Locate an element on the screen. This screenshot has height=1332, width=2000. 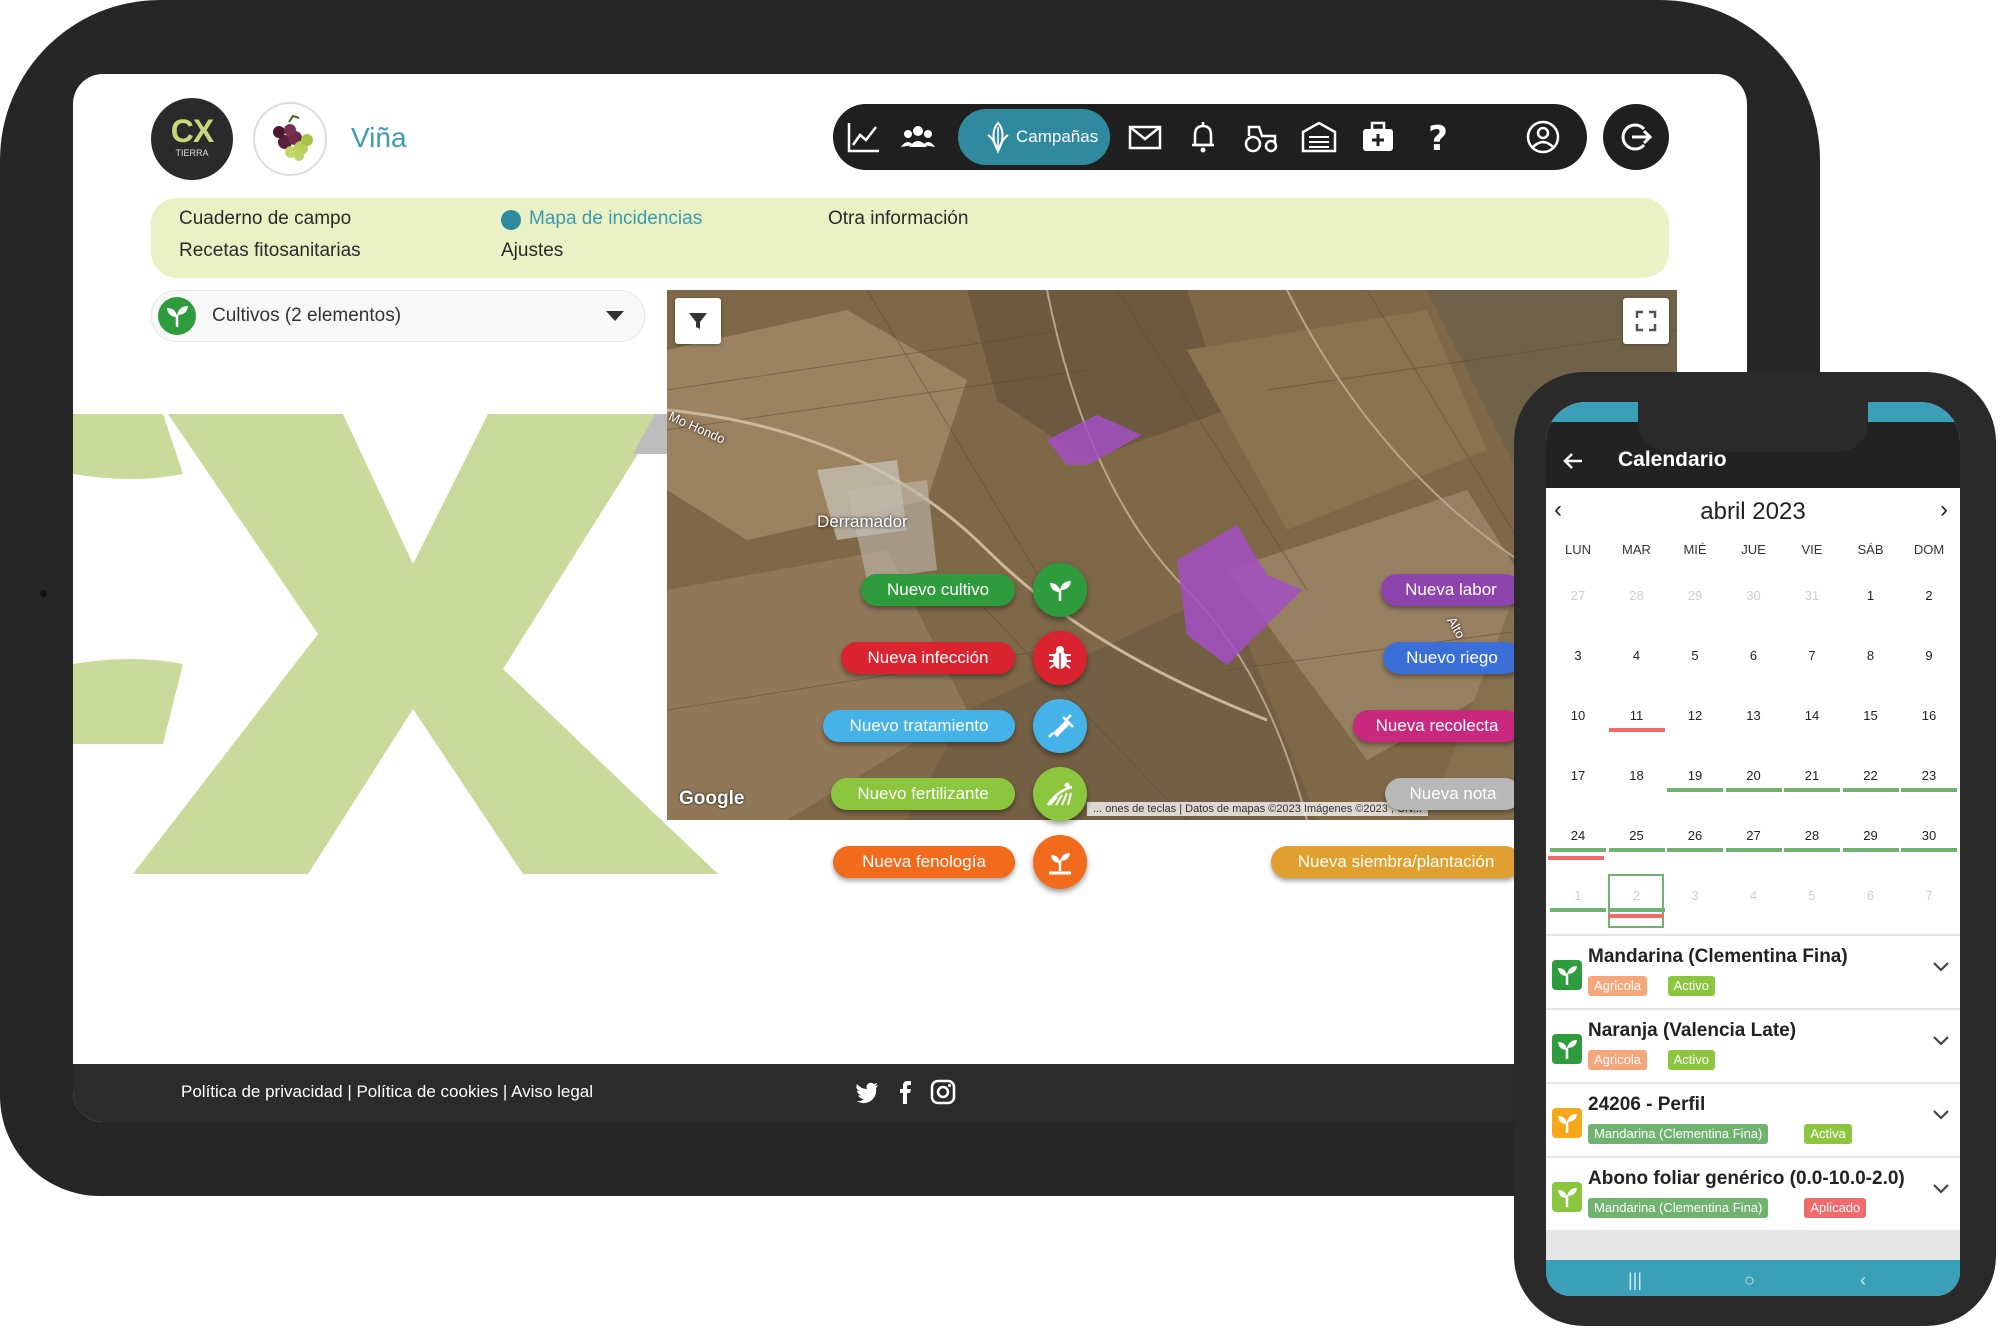
calendar-day: 24 is located at coordinates (1578, 835).